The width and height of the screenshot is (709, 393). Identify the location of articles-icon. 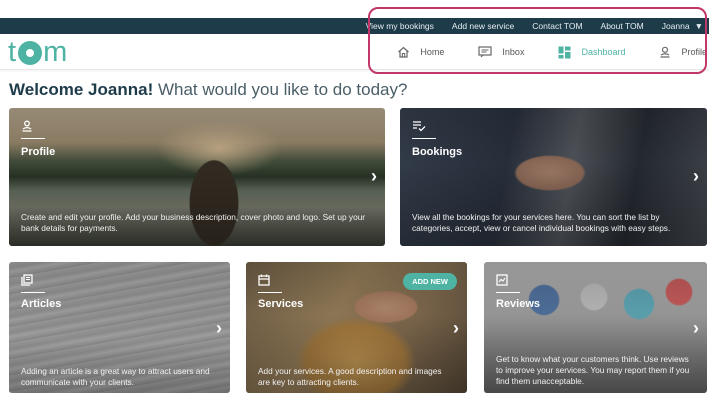
(27, 280).